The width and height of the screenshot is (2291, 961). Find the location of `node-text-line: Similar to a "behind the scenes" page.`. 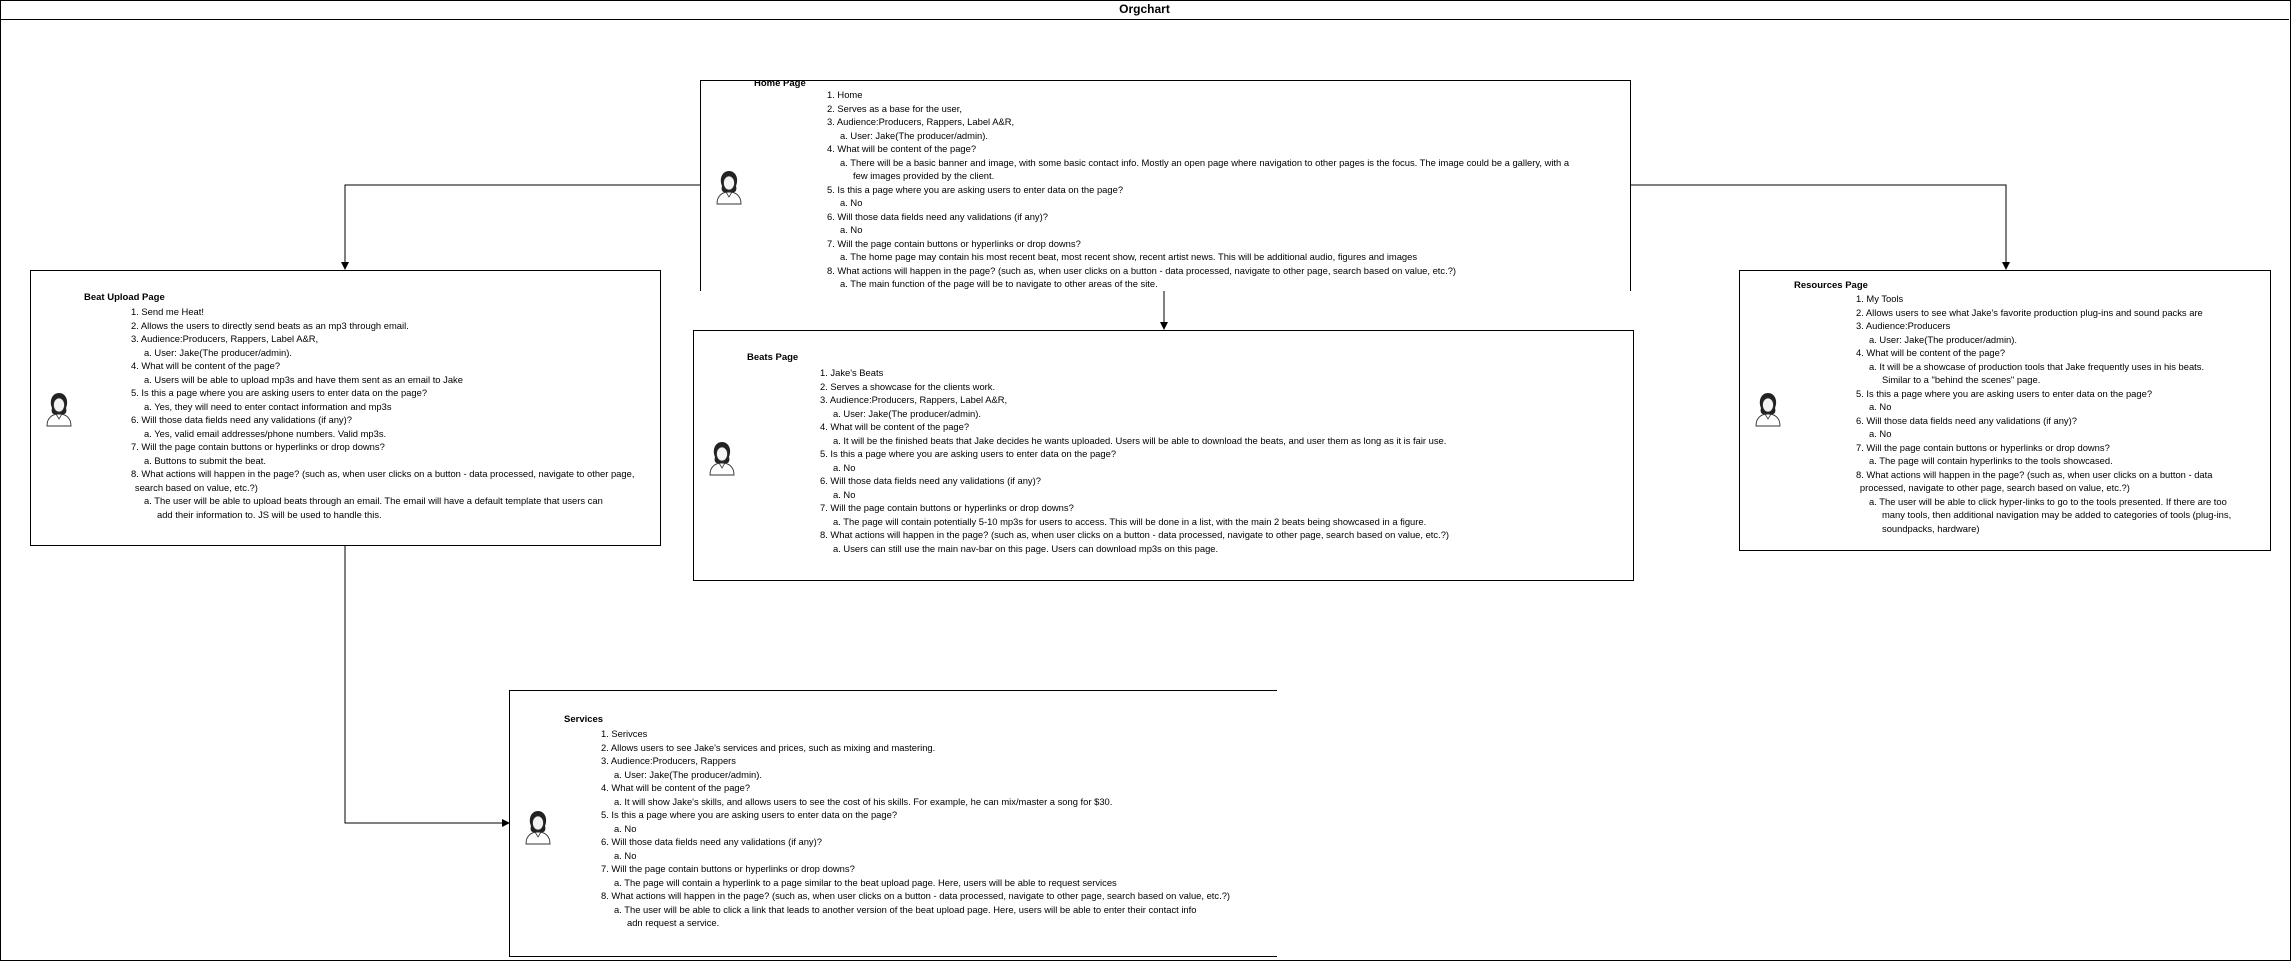

node-text-line: Similar to a "behind the scenes" page. is located at coordinates (1961, 379).